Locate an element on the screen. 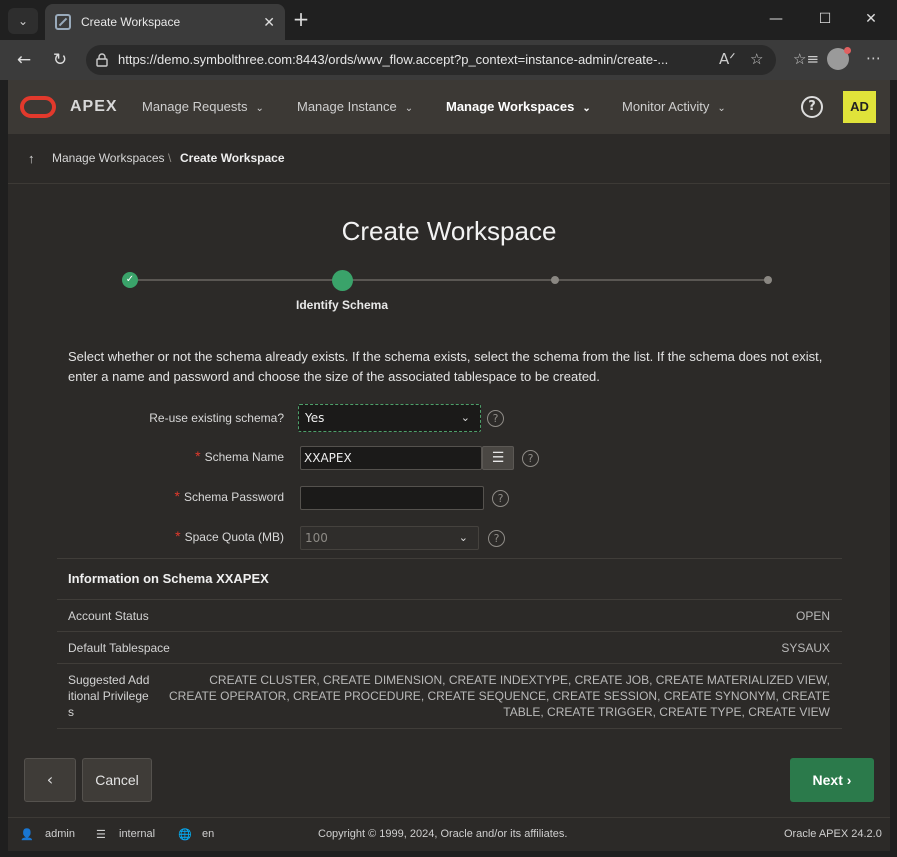  next-button-label: Next is located at coordinates (827, 780).